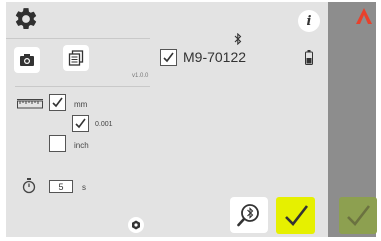 This screenshot has height=241, width=381. What do you see at coordinates (81, 145) in the screenshot?
I see `inch-label: inch` at bounding box center [81, 145].